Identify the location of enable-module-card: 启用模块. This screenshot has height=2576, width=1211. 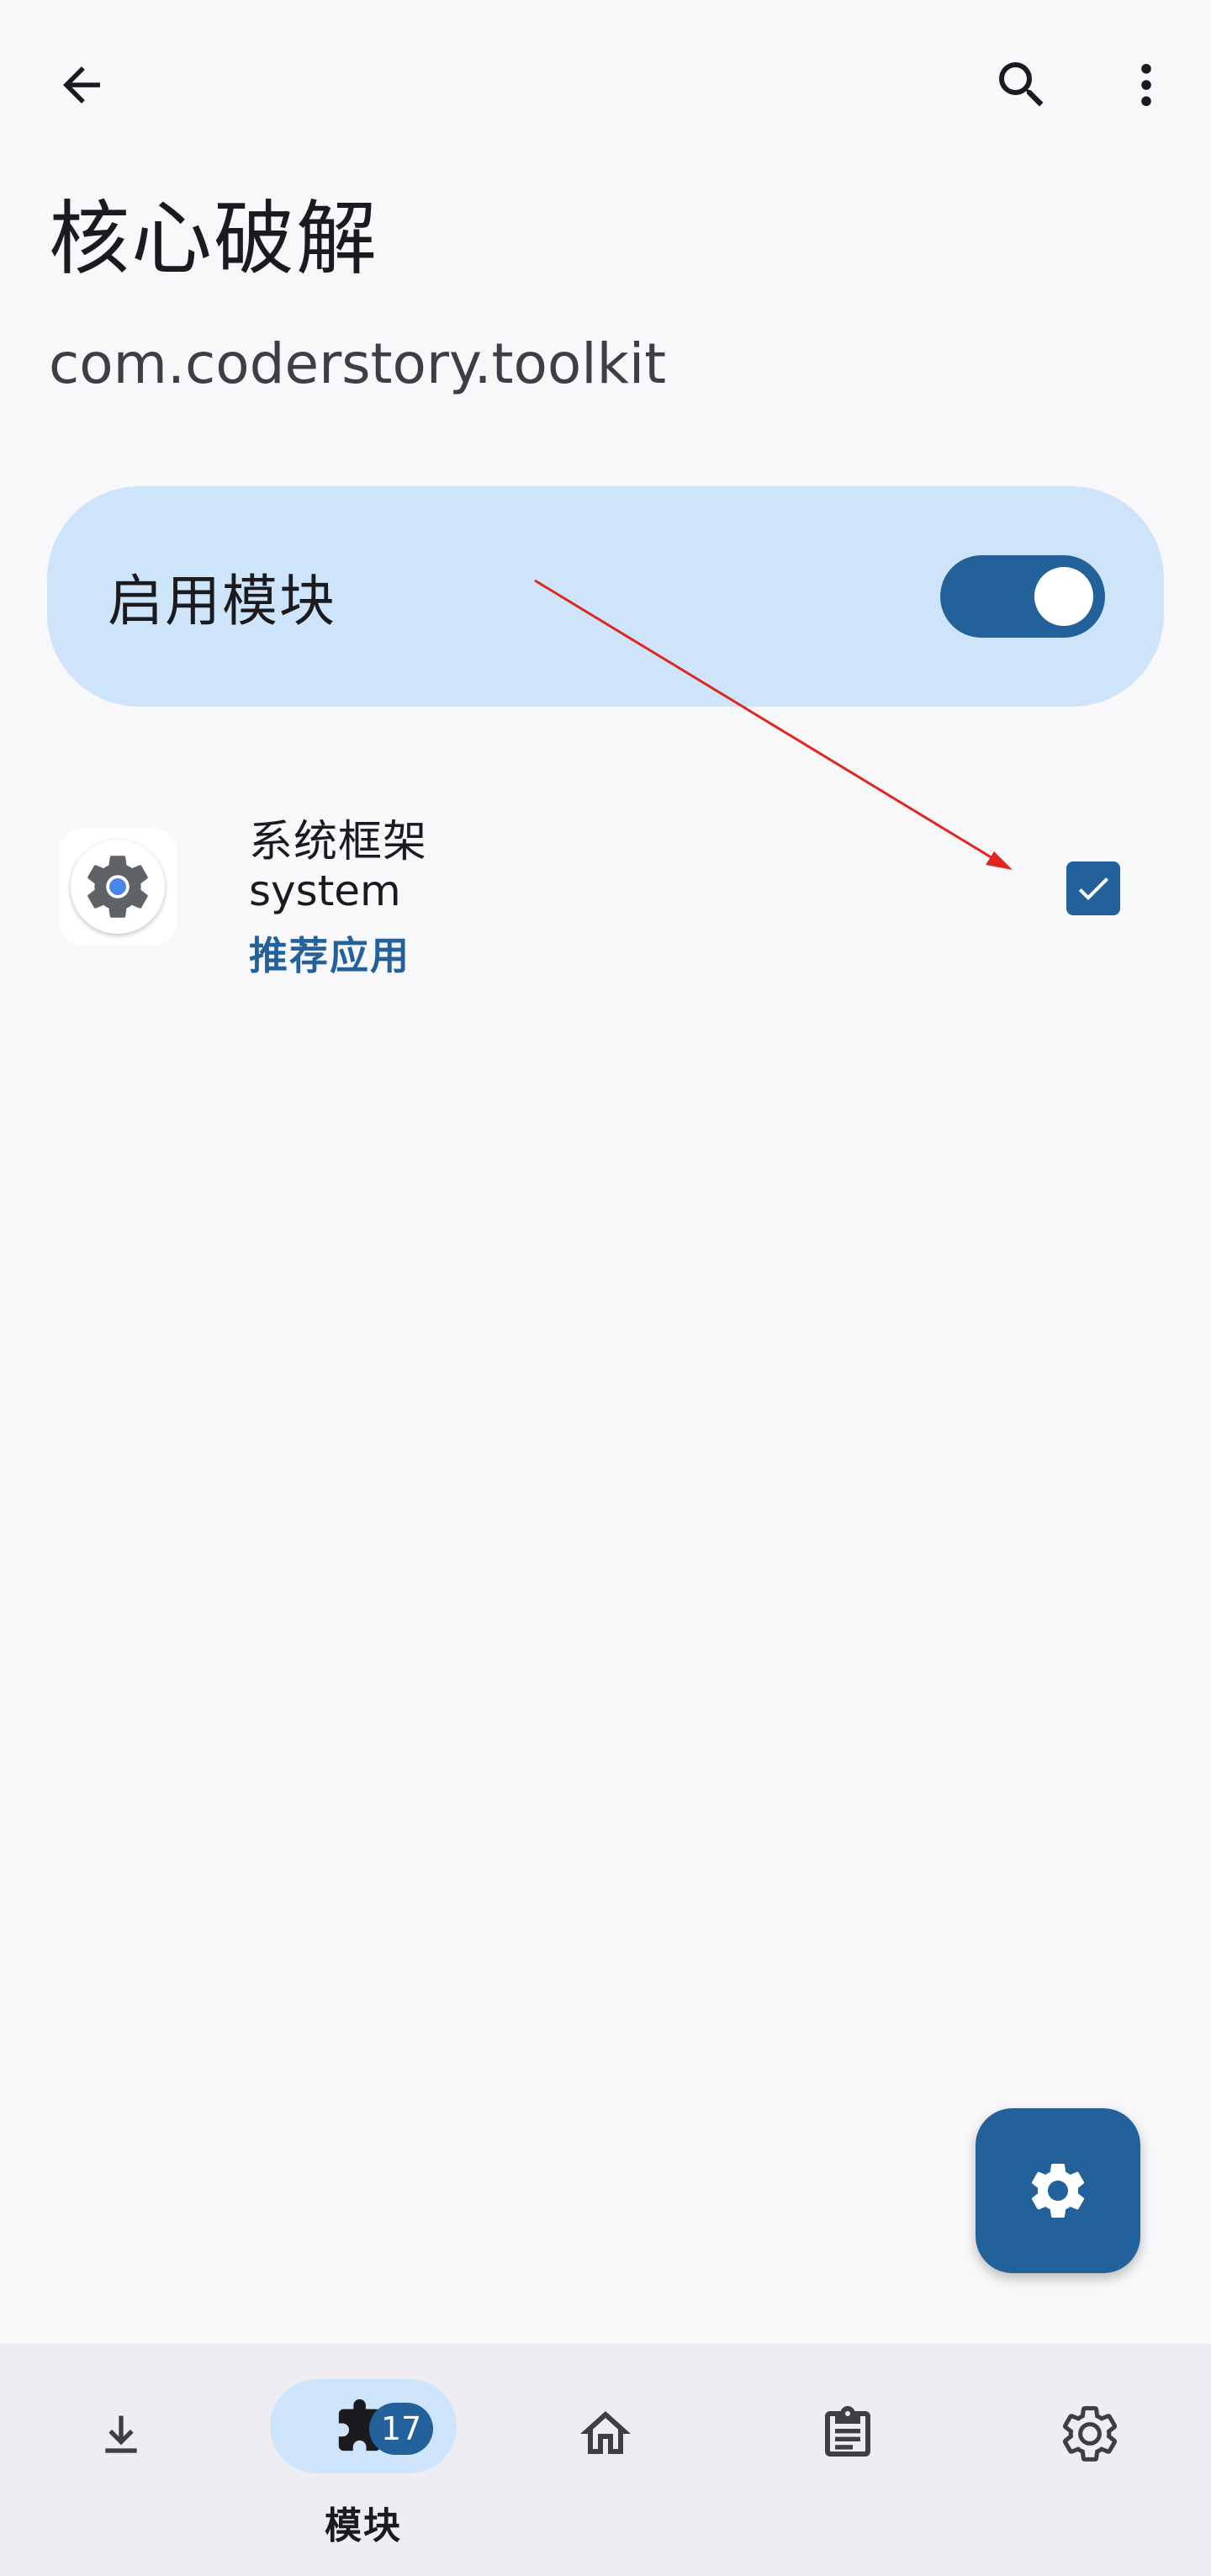
(605, 596).